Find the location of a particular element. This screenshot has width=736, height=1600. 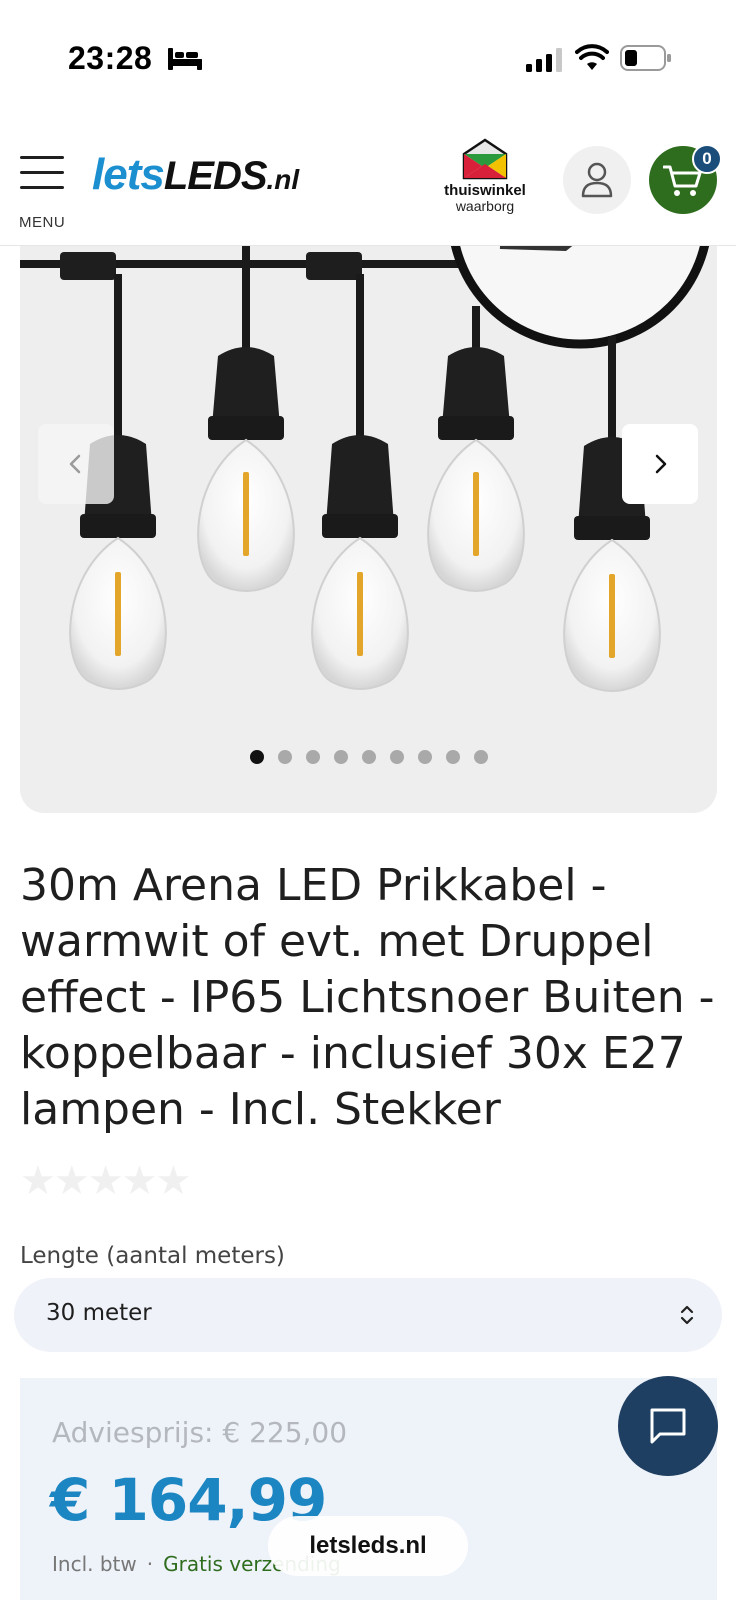

logo-tld: .nl is located at coordinates (283, 179).